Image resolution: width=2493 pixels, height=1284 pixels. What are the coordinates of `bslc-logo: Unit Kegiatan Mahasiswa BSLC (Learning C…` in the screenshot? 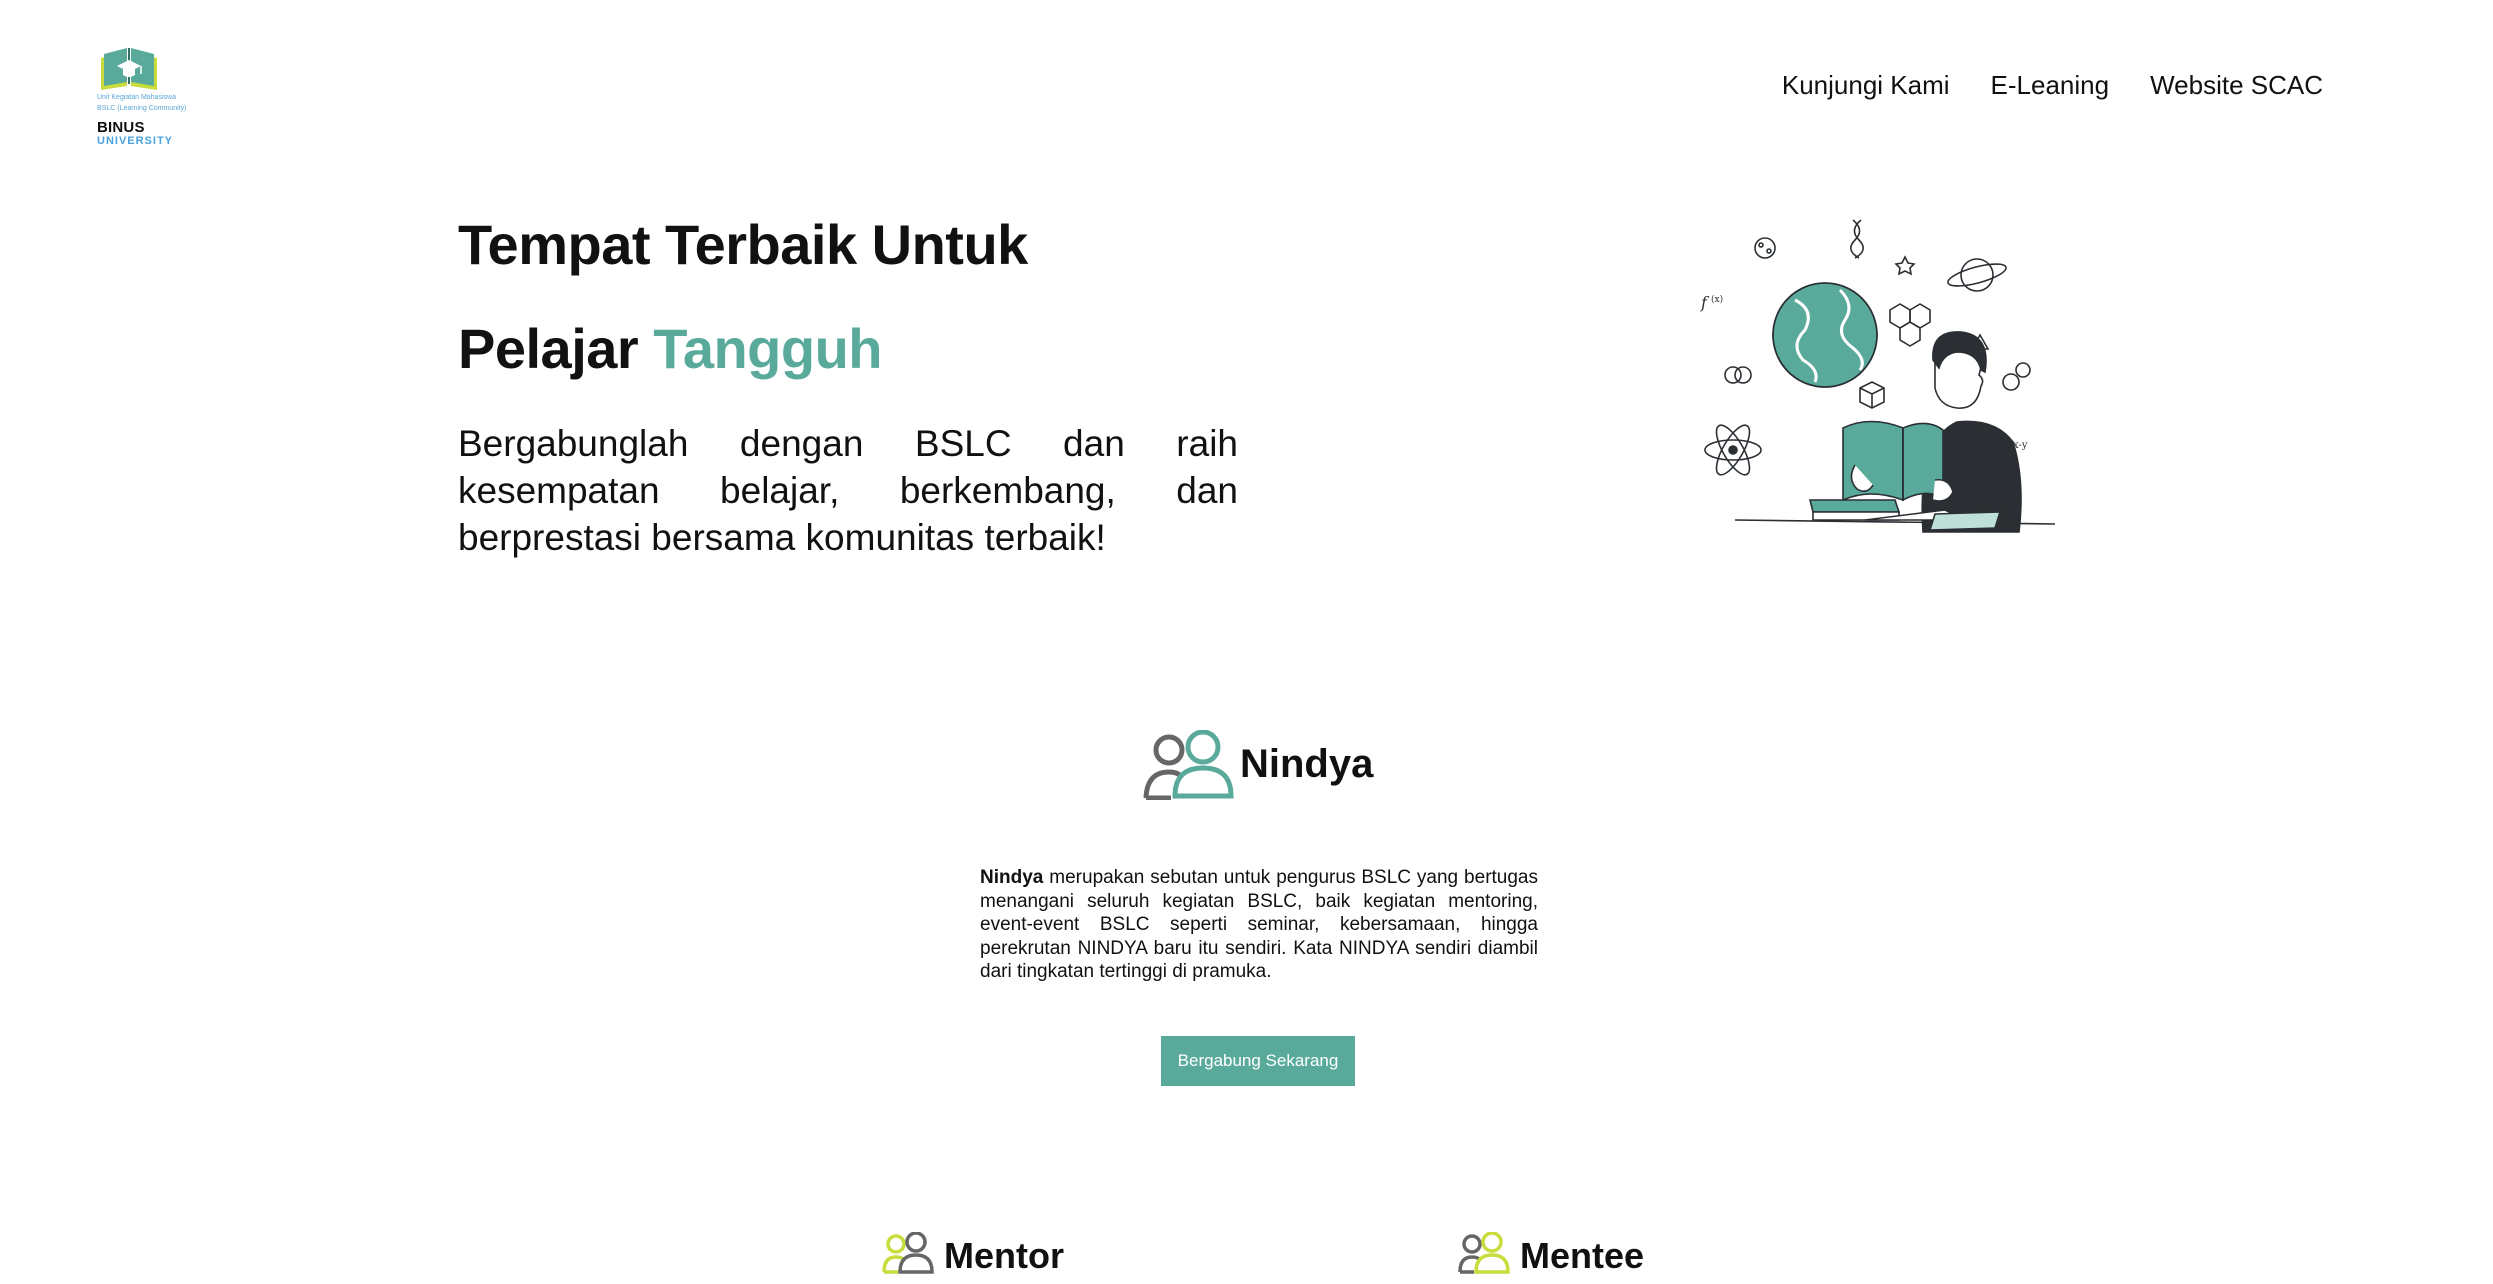 It's located at (155, 97).